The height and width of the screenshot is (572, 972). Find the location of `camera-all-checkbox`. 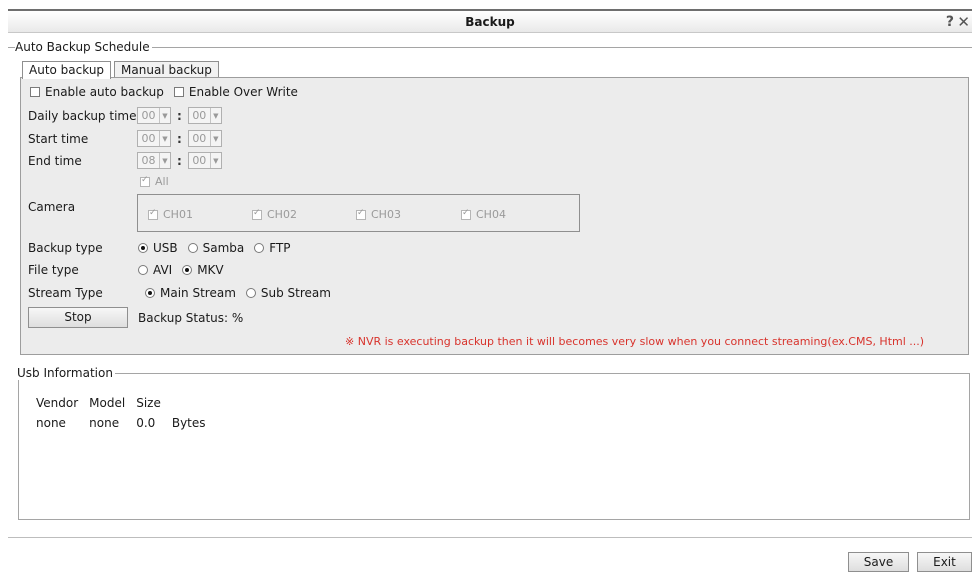

camera-all-checkbox is located at coordinates (145, 181).